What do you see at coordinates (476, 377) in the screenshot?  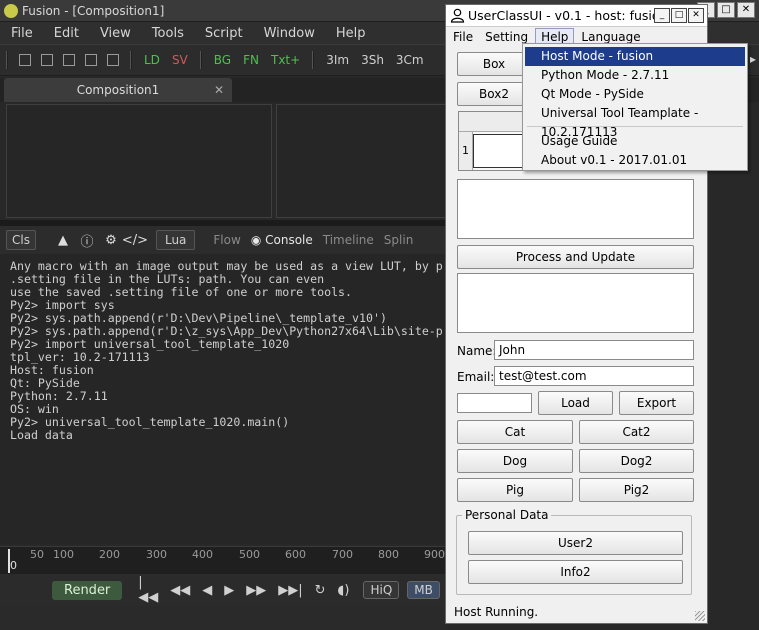 I see `email-label: Email:` at bounding box center [476, 377].